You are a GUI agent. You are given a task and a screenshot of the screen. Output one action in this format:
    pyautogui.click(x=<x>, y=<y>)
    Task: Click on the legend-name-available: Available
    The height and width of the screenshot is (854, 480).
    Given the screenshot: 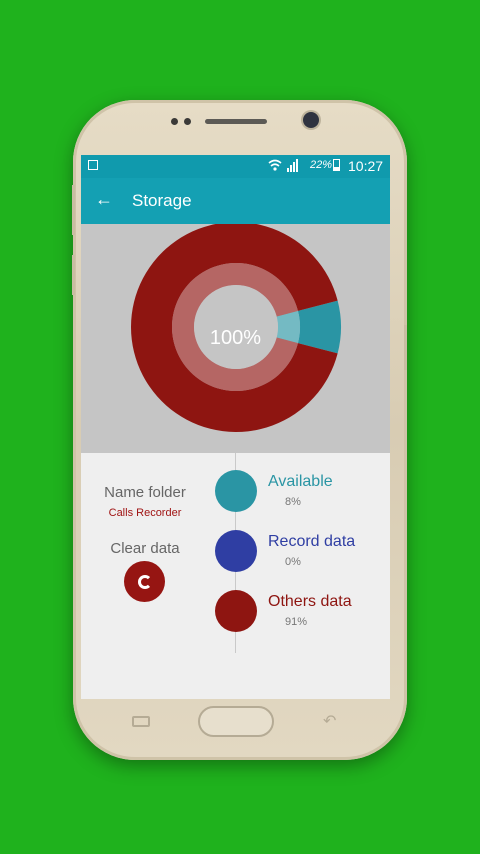 What is the action you would take?
    pyautogui.click(x=300, y=481)
    